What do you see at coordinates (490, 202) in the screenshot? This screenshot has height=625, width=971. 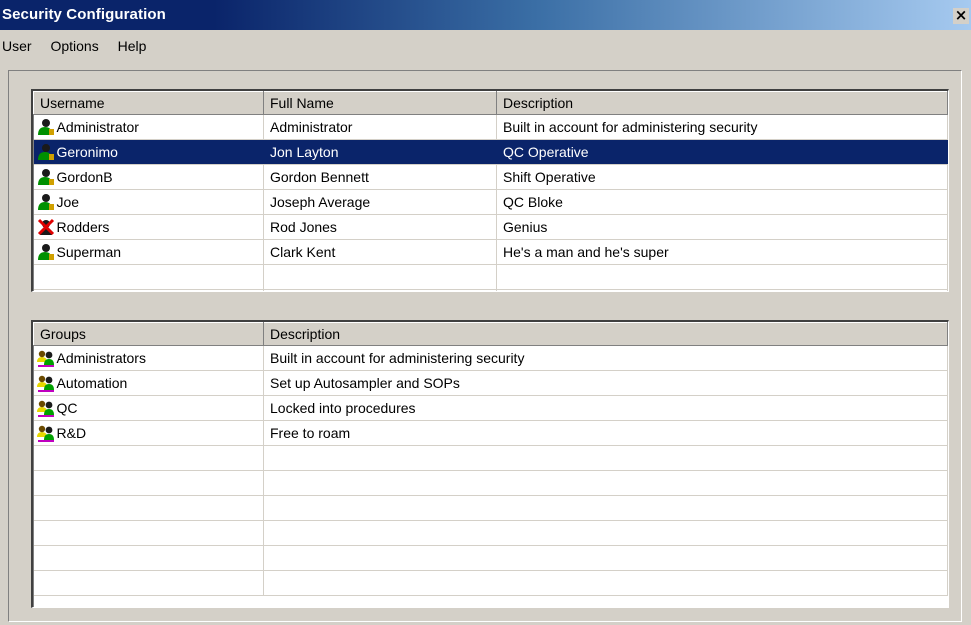 I see `user-row: Joe Joseph Average QC Bloke` at bounding box center [490, 202].